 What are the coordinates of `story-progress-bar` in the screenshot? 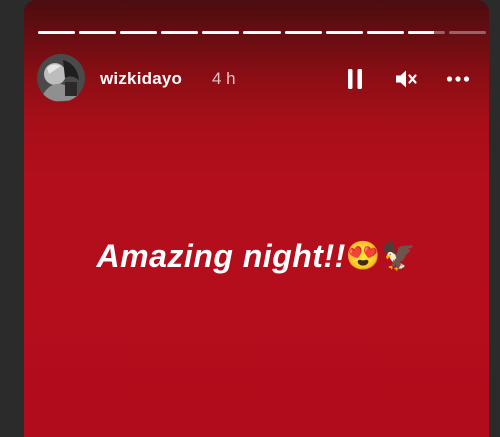 It's located at (262, 32).